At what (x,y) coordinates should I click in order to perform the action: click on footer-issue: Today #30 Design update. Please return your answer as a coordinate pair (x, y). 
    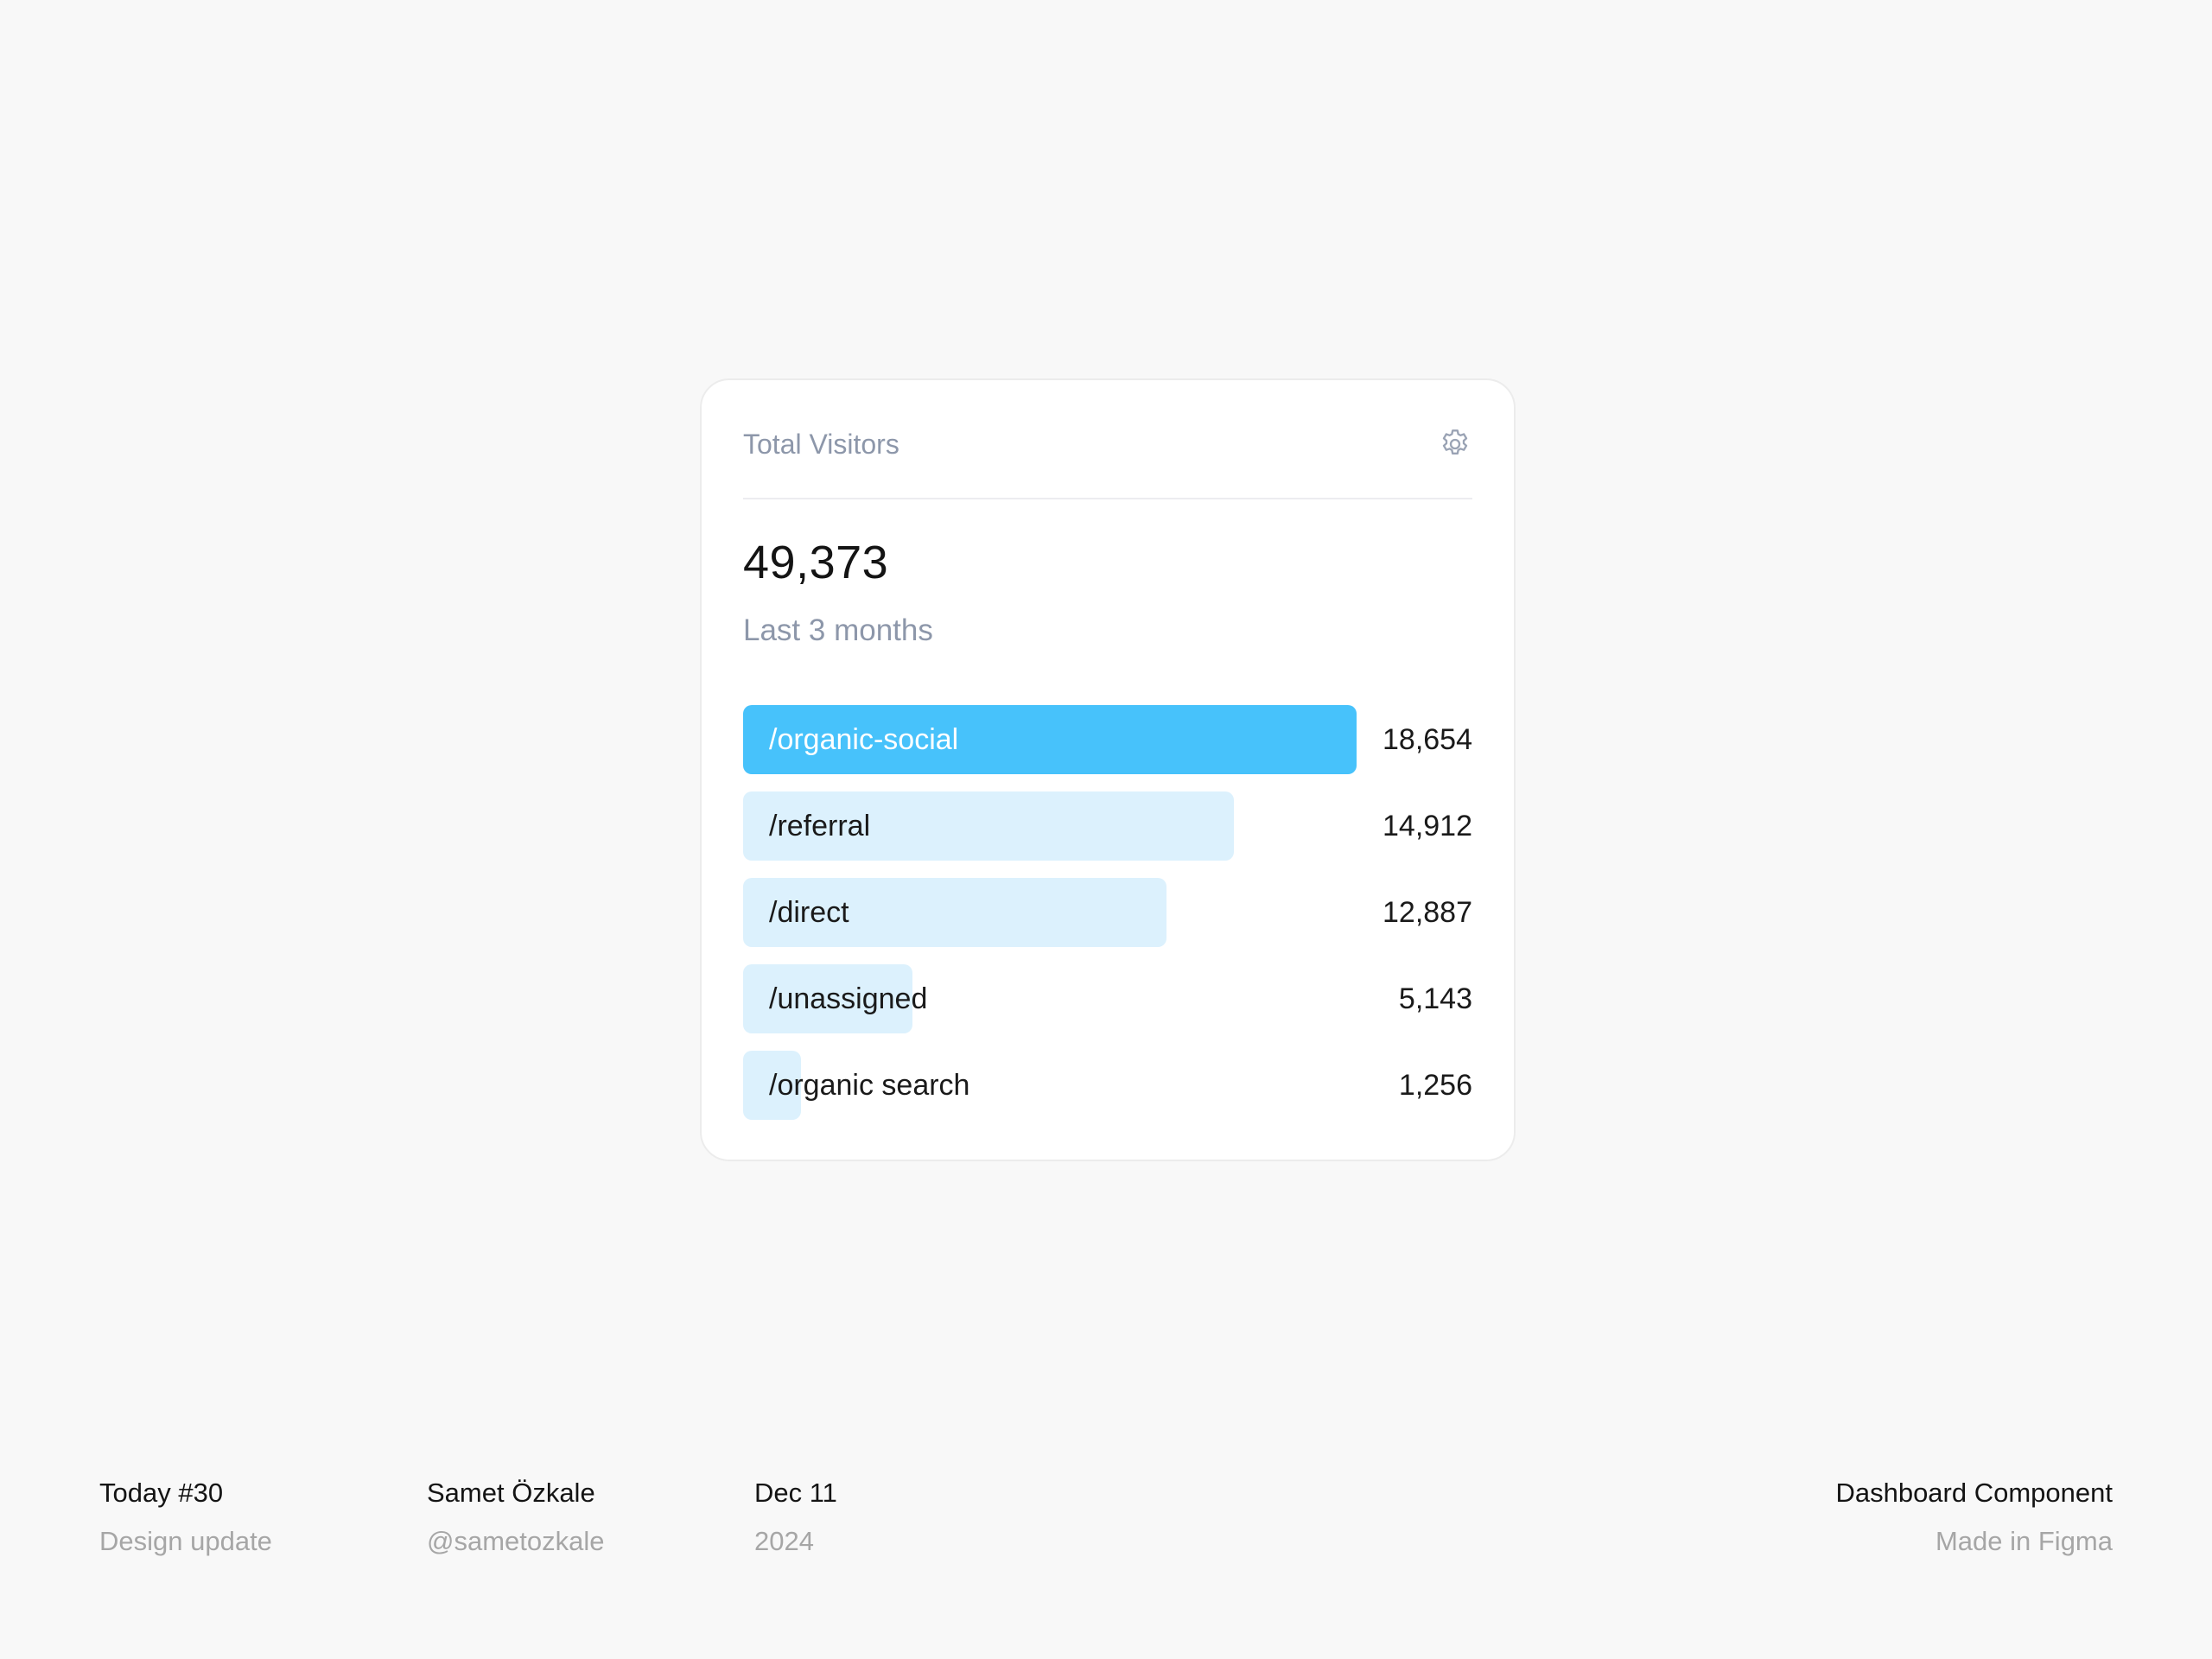
    Looking at the image, I should click on (185, 1517).